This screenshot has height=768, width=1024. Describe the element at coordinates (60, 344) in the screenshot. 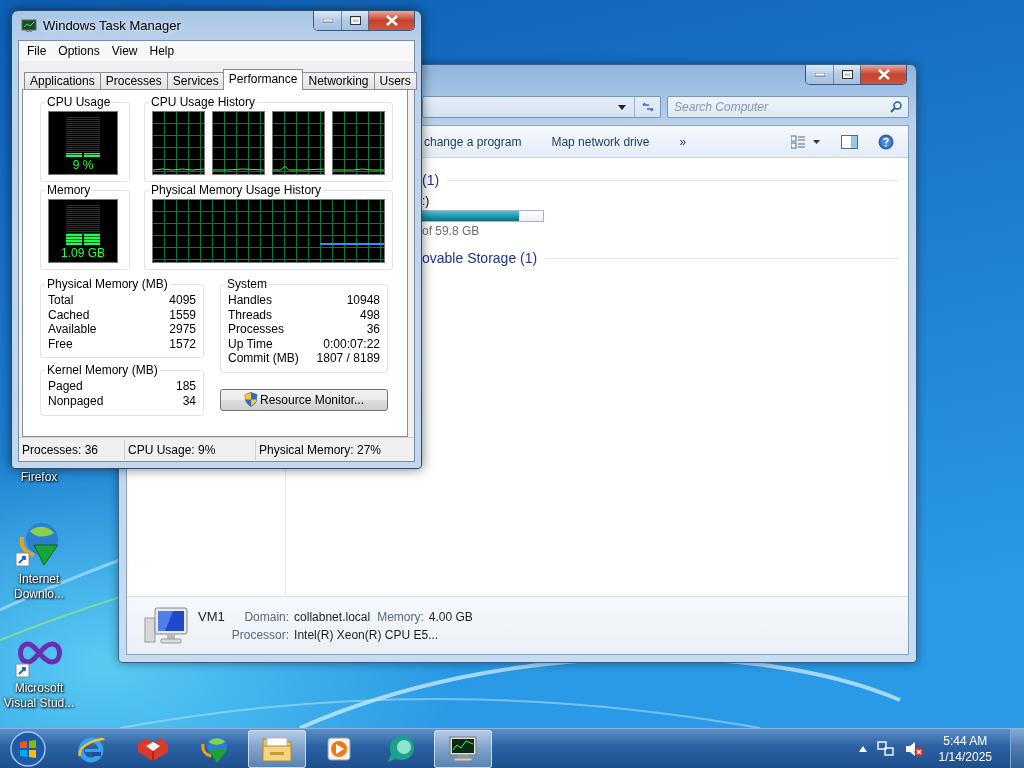

I see `stat-label: Free` at that location.